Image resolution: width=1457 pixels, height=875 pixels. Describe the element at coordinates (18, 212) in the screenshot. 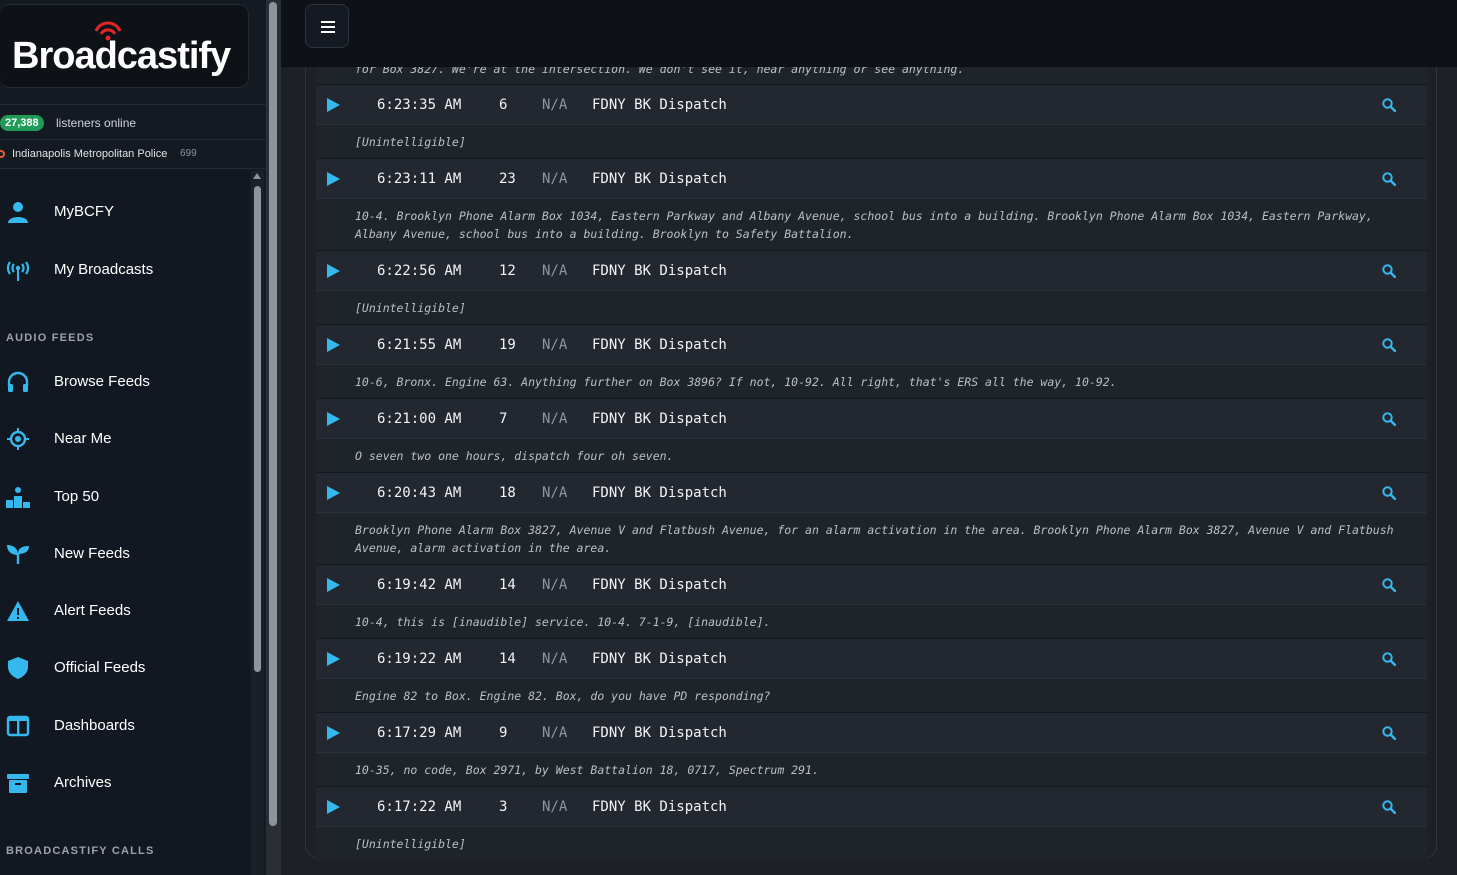

I see `user-icon` at that location.